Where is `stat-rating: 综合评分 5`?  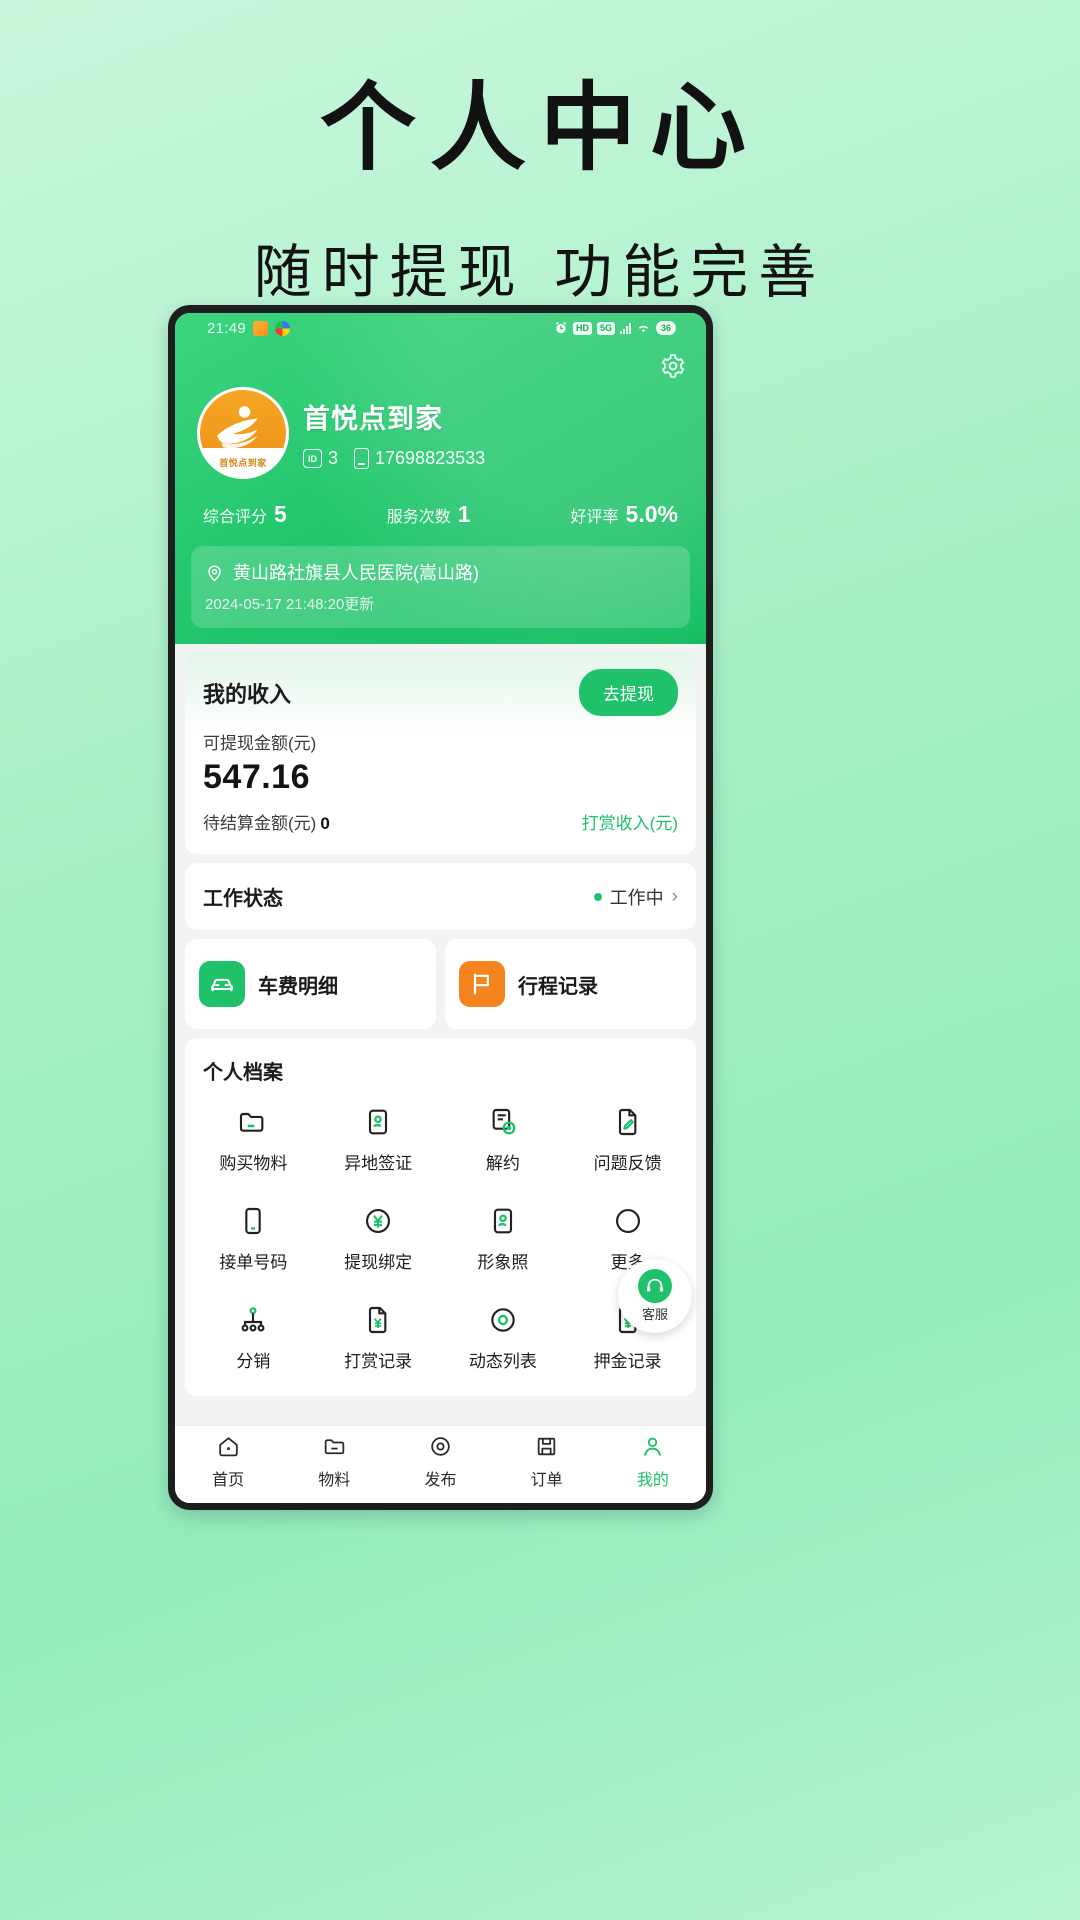
stat-rating: 综合评分 5 is located at coordinates (245, 514).